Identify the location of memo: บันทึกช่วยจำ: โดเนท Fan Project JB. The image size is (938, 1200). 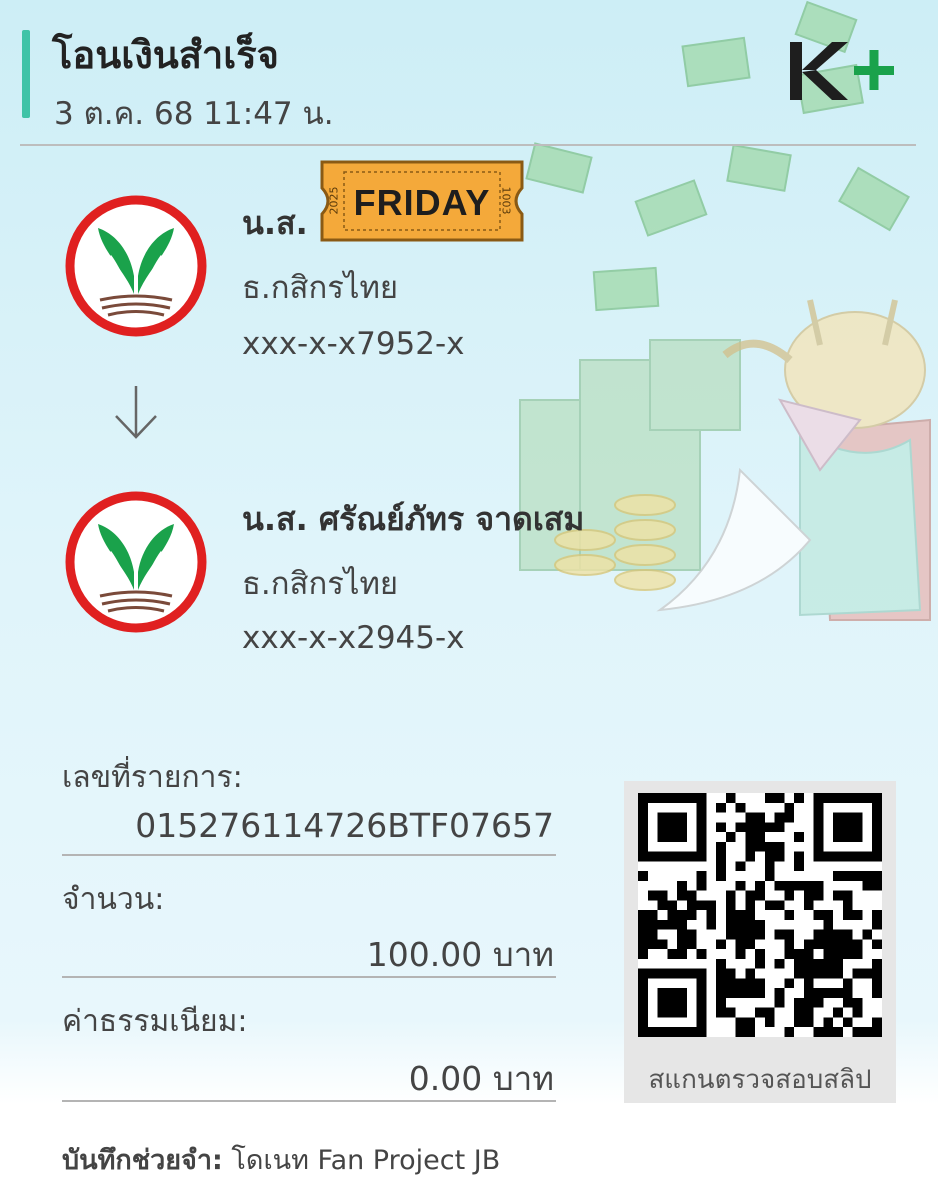
(281, 1159).